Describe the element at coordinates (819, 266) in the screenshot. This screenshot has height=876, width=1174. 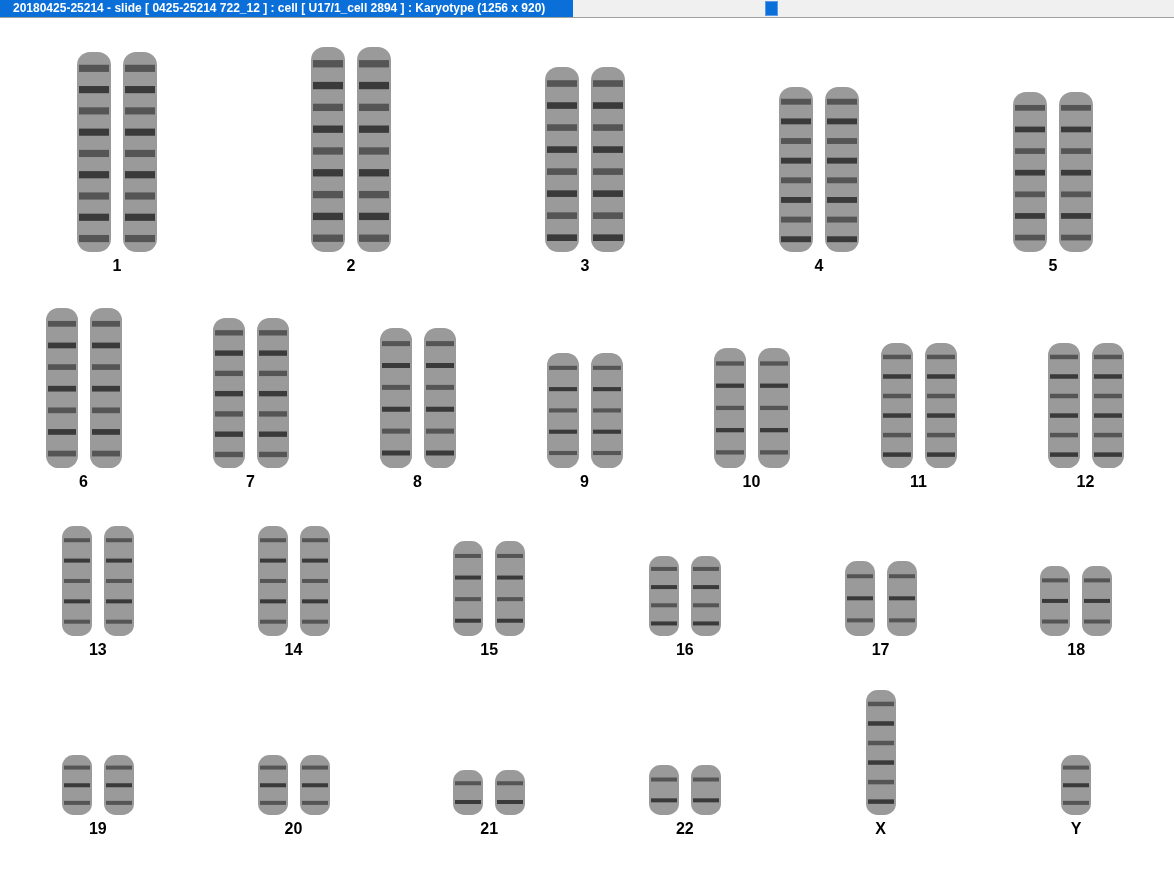
I see `chromosome-label: 4` at that location.